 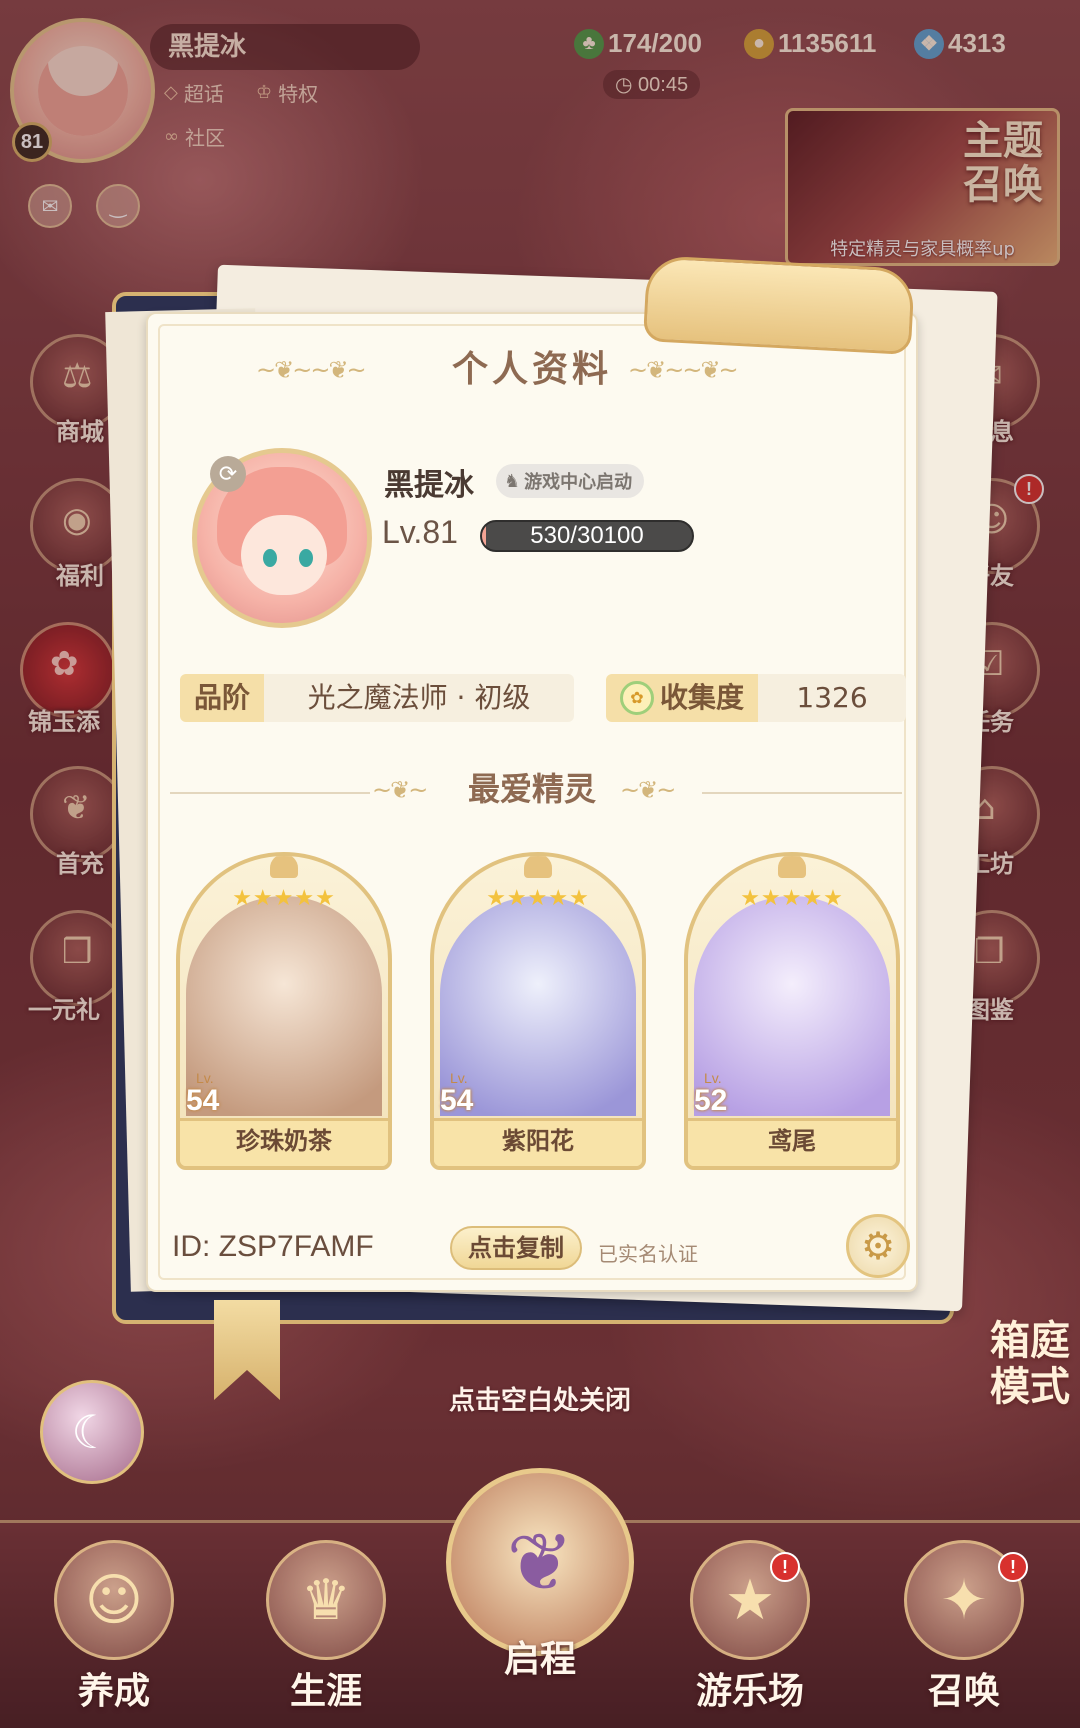 What do you see at coordinates (228, 474) in the screenshot?
I see `sync-icon: ⟳` at bounding box center [228, 474].